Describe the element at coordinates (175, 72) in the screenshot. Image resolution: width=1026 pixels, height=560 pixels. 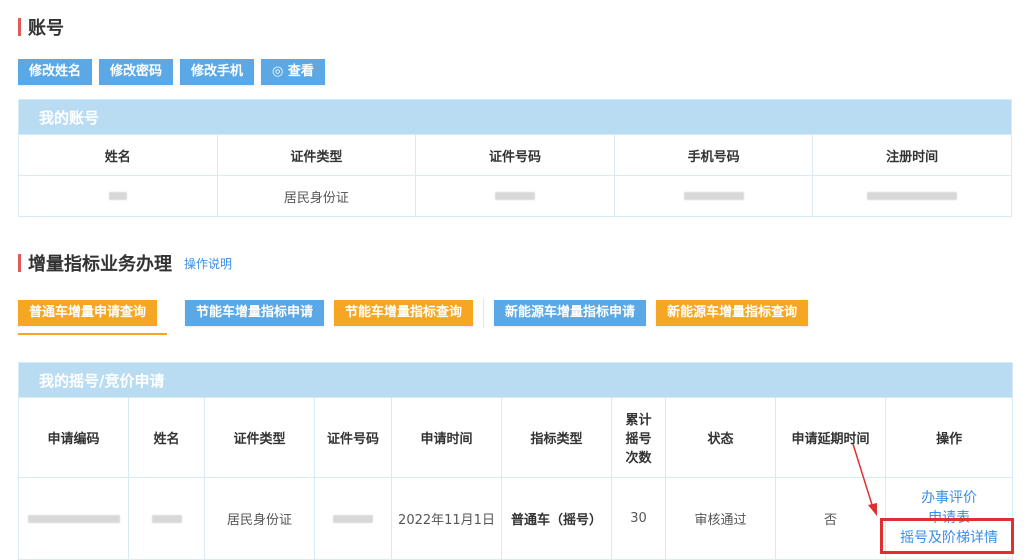
I see `account-button-row: 修改姓名 修改密码 修改手机 ◎ 查看` at that location.